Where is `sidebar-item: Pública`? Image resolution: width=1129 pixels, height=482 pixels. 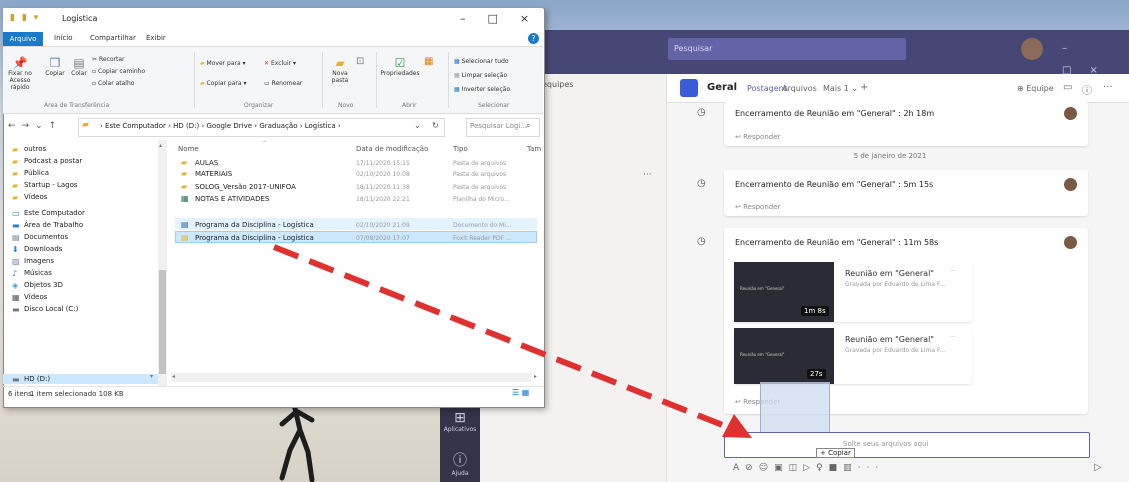
sidebar-item: Pública is located at coordinates (36, 173).